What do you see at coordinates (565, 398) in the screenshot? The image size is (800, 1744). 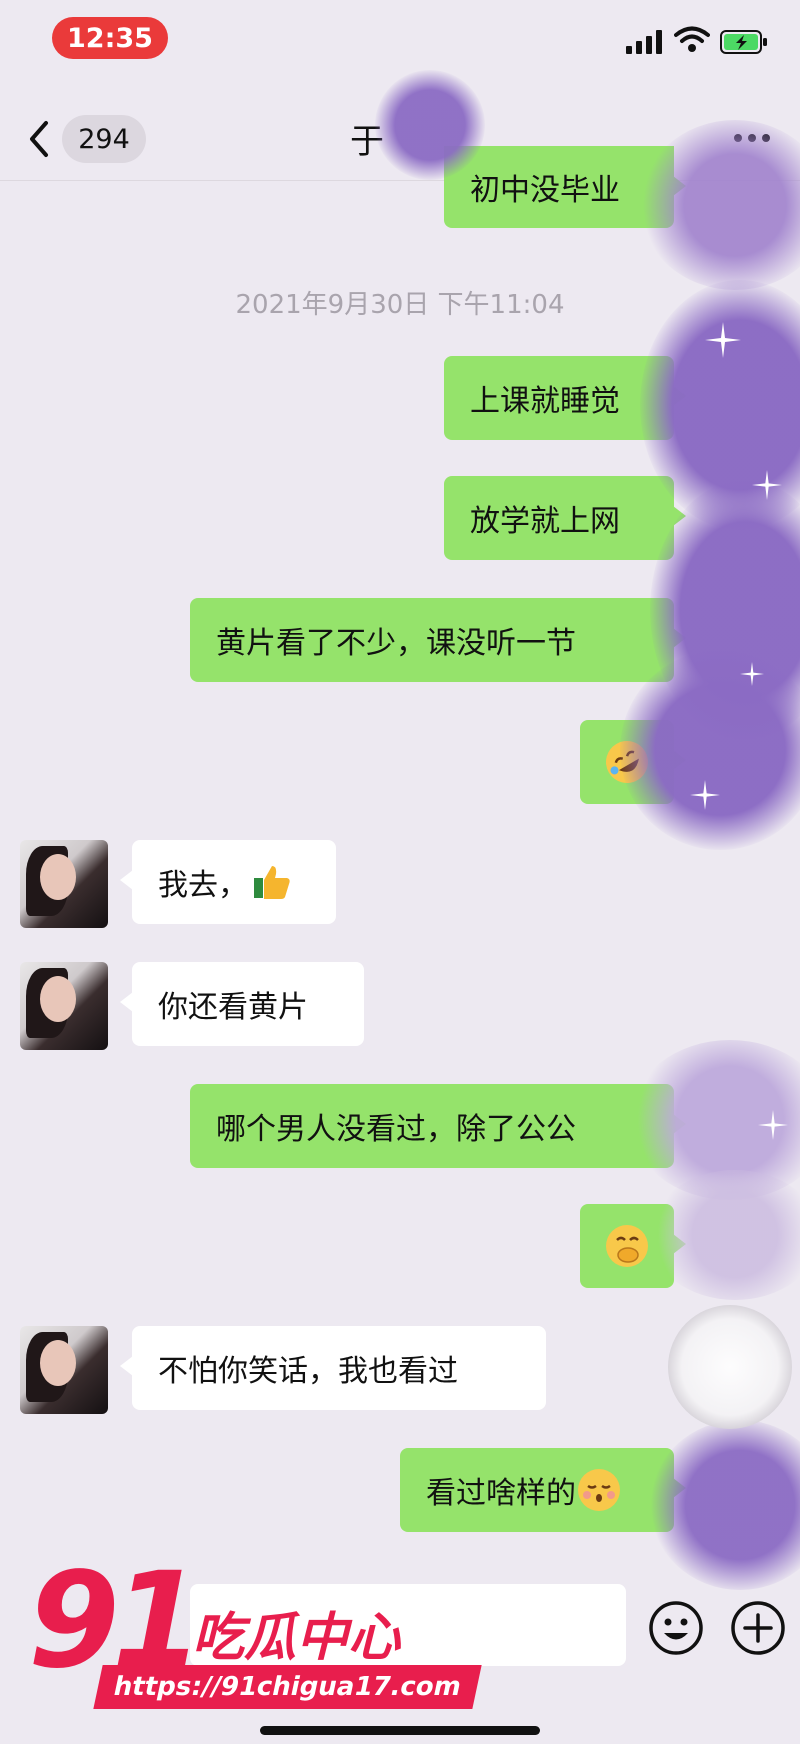 I see `sent-message: 上课就睡觉` at bounding box center [565, 398].